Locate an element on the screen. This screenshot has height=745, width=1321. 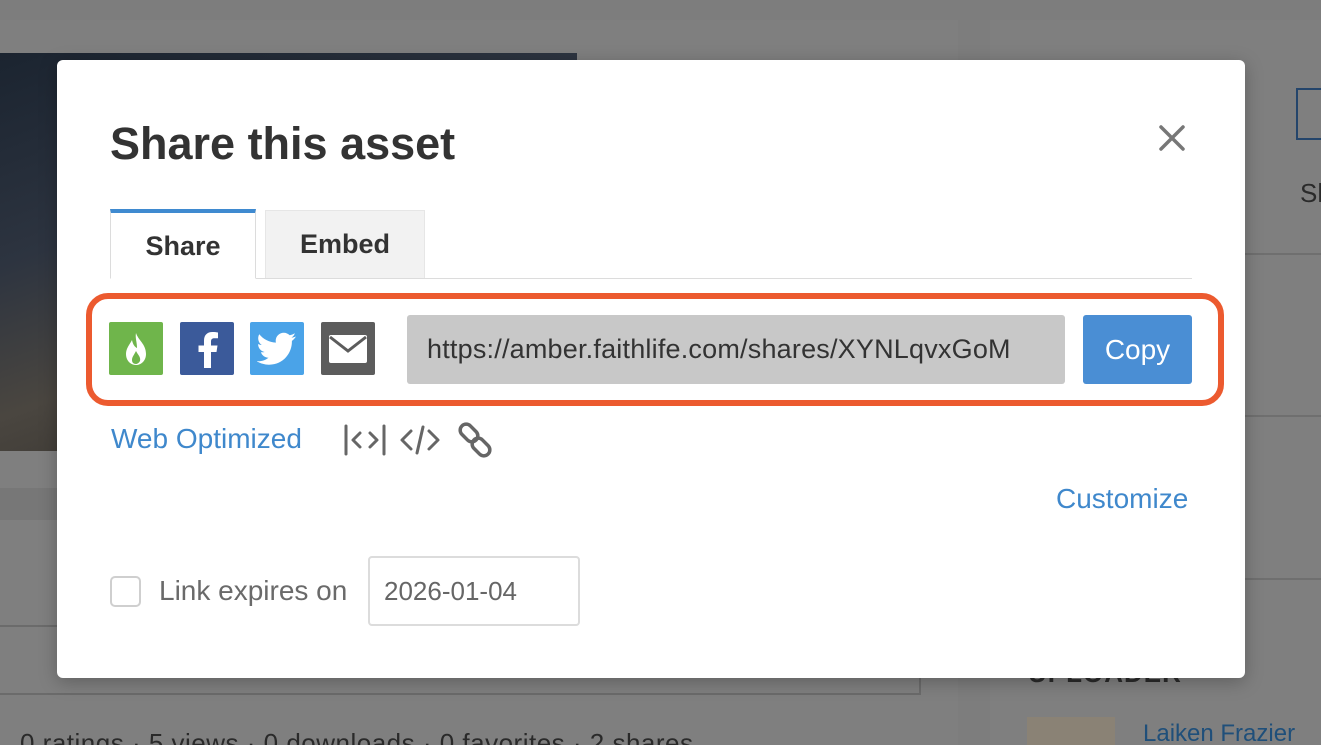
tab-share: Share is located at coordinates (183, 244).